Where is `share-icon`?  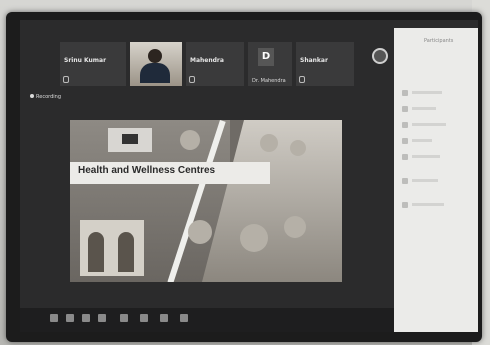
share-icon is located at coordinates (144, 318).